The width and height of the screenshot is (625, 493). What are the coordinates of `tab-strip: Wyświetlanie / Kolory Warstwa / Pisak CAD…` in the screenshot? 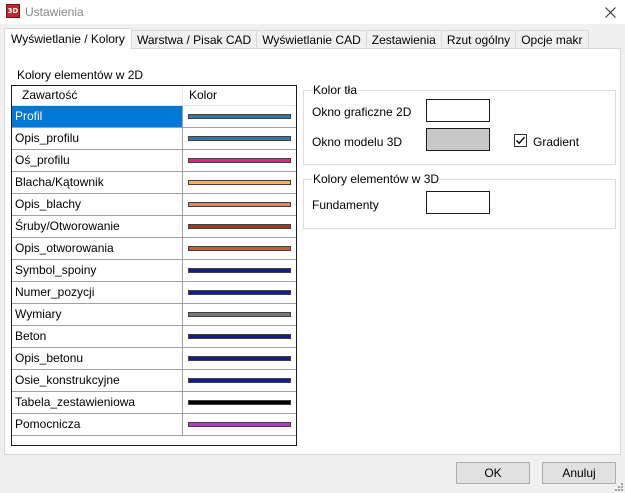 It's located at (296, 38).